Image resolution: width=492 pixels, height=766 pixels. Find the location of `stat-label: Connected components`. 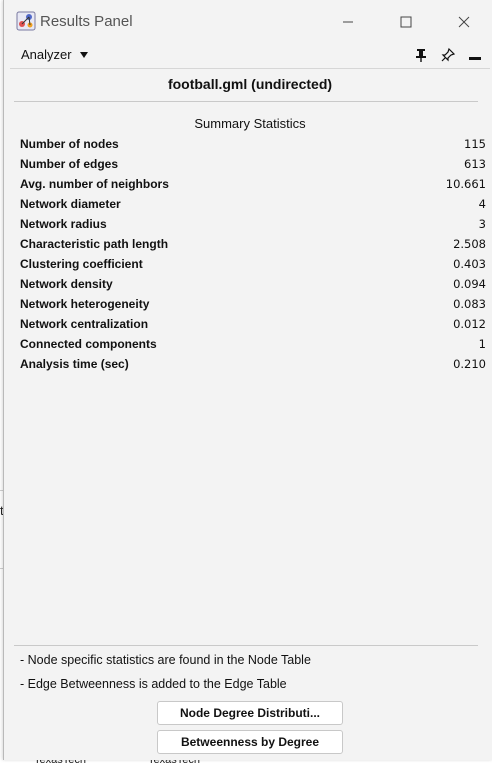

stat-label: Connected components is located at coordinates (88, 344).